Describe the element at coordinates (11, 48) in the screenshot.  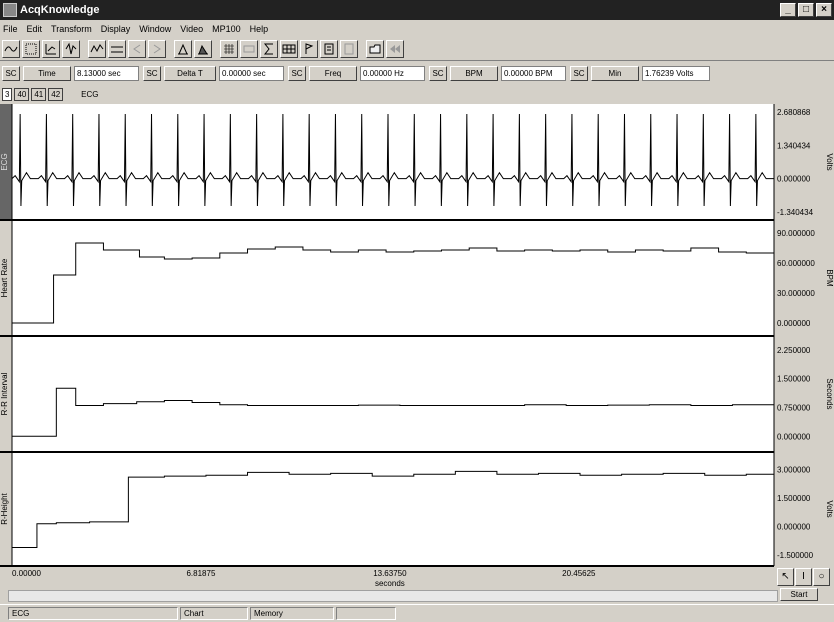
I see `wave-icon` at that location.